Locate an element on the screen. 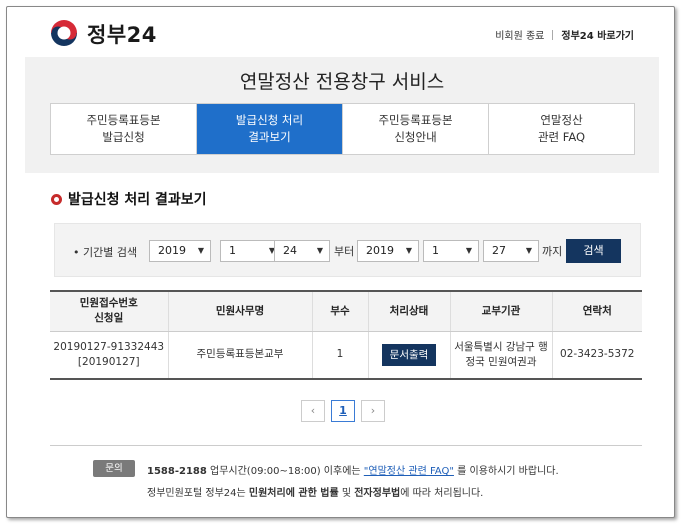  table-header-row: 민원접수번호 신청일 민원사무명 부수 처리상태 교부기관 연락처 is located at coordinates (346, 311).